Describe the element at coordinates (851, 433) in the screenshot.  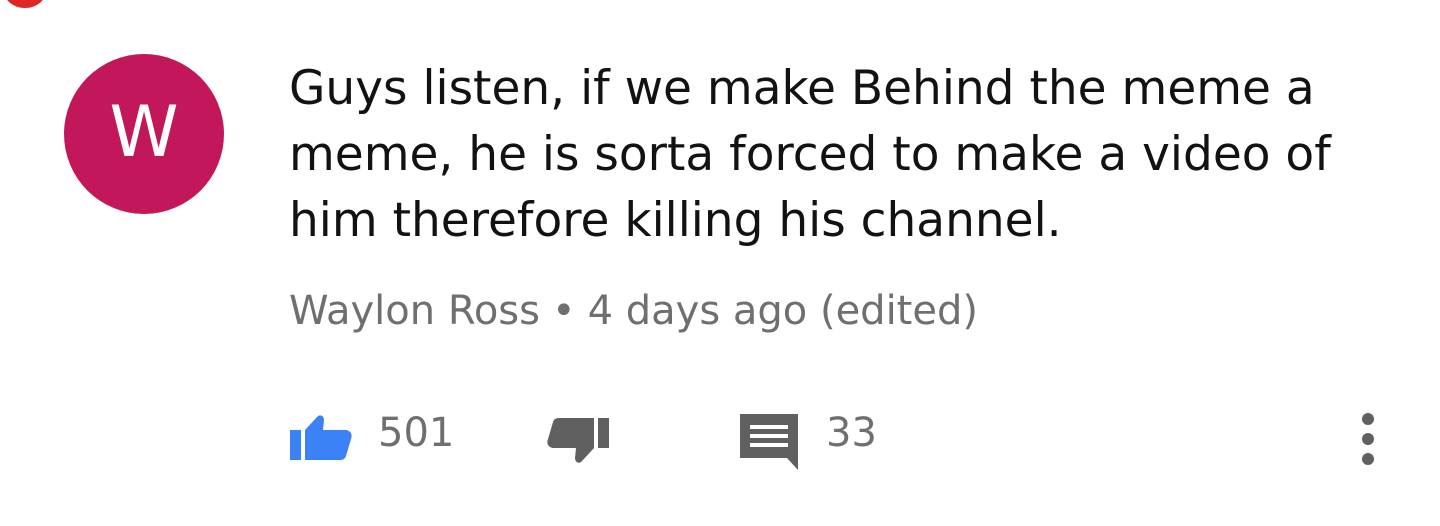
I see `reply-count: 33` at that location.